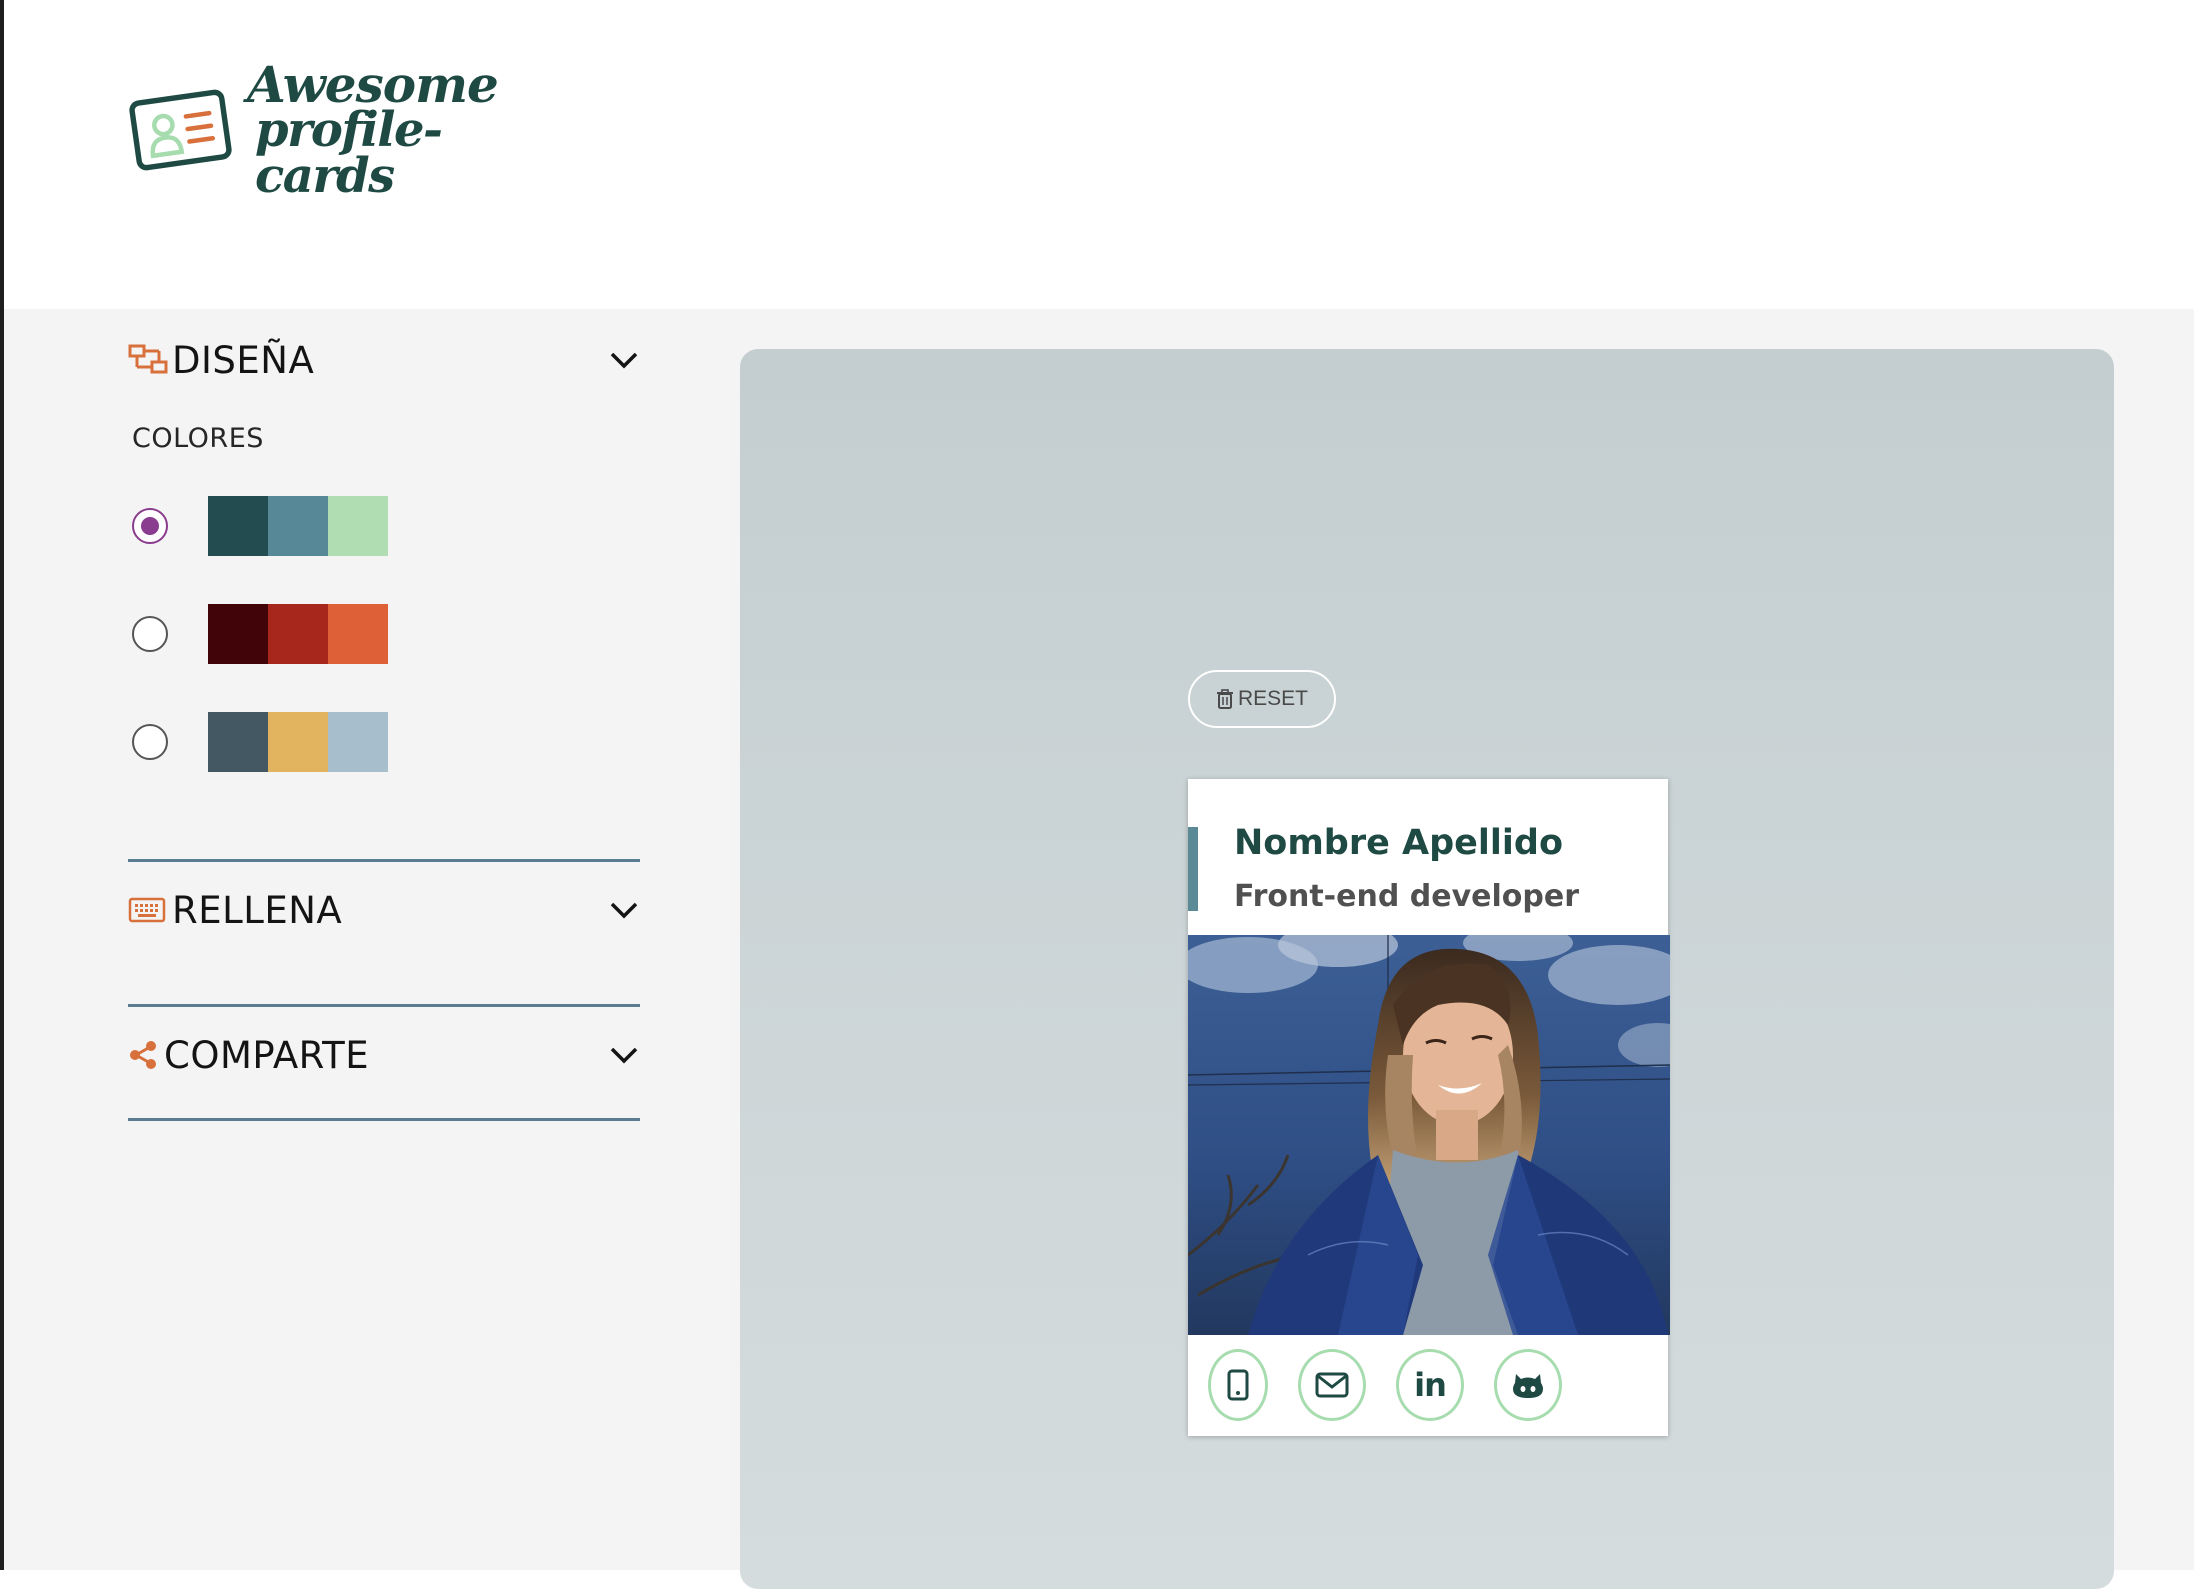  Describe the element at coordinates (243, 360) in the screenshot. I see `design-section-title: DISEÑA` at that location.